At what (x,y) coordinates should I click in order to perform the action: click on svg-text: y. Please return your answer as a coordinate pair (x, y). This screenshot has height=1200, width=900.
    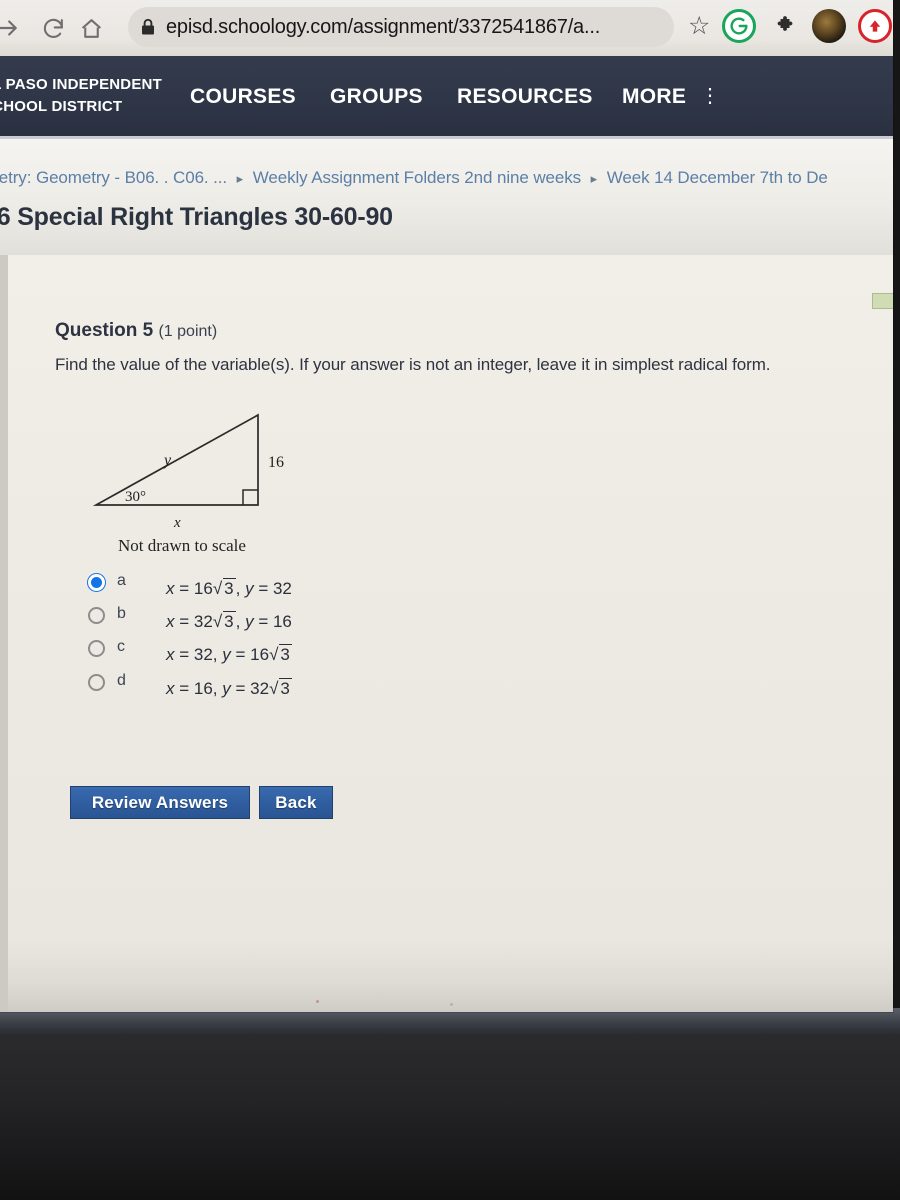
    Looking at the image, I should click on (167, 460).